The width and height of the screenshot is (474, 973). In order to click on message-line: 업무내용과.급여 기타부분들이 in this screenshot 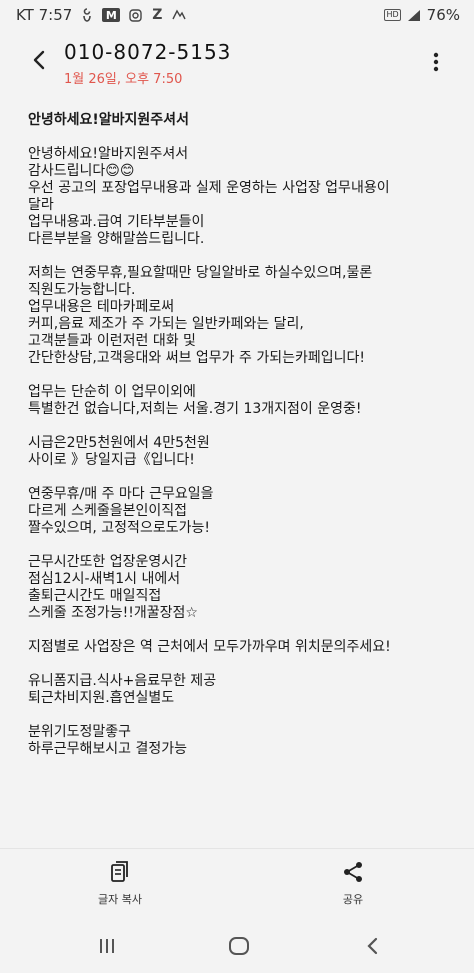, I will do `click(116, 222)`.